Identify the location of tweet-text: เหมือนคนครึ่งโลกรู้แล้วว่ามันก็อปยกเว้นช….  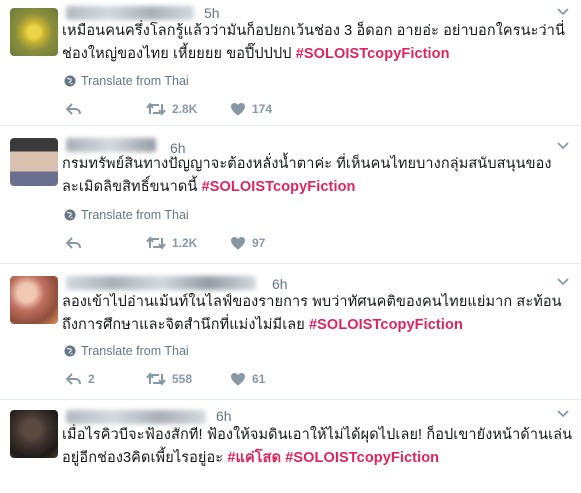
(318, 43).